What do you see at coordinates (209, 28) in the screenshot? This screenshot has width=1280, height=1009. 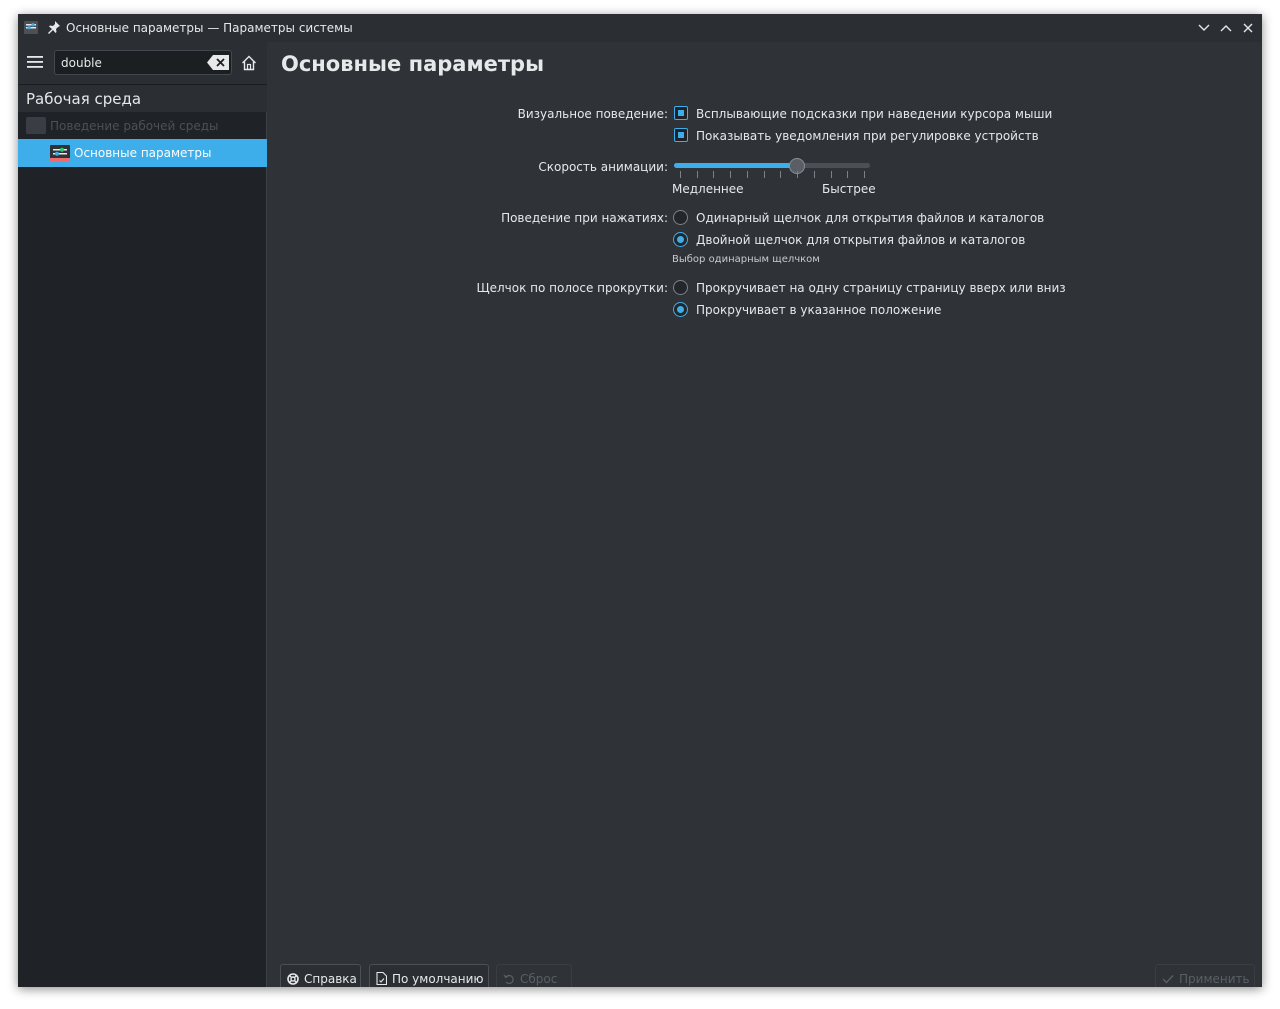 I see `window-title: Основные параметры — Параметры системы` at bounding box center [209, 28].